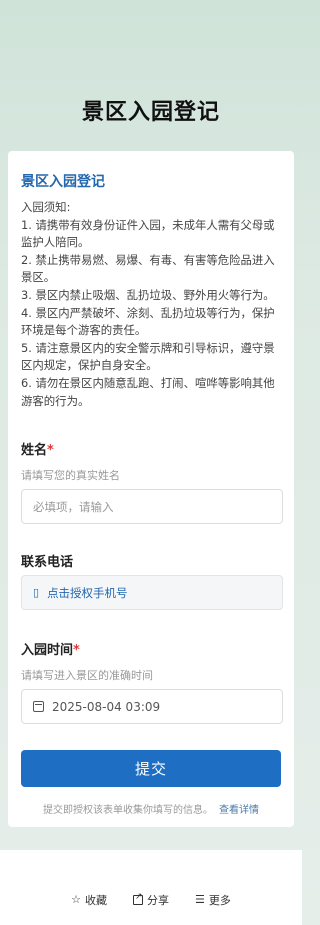 The image size is (320, 925). Describe the element at coordinates (148, 233) in the screenshot. I see `notice-item: 1. 请携带有效身份证件入园，未成年人需有父母或监护人陪同。` at that location.